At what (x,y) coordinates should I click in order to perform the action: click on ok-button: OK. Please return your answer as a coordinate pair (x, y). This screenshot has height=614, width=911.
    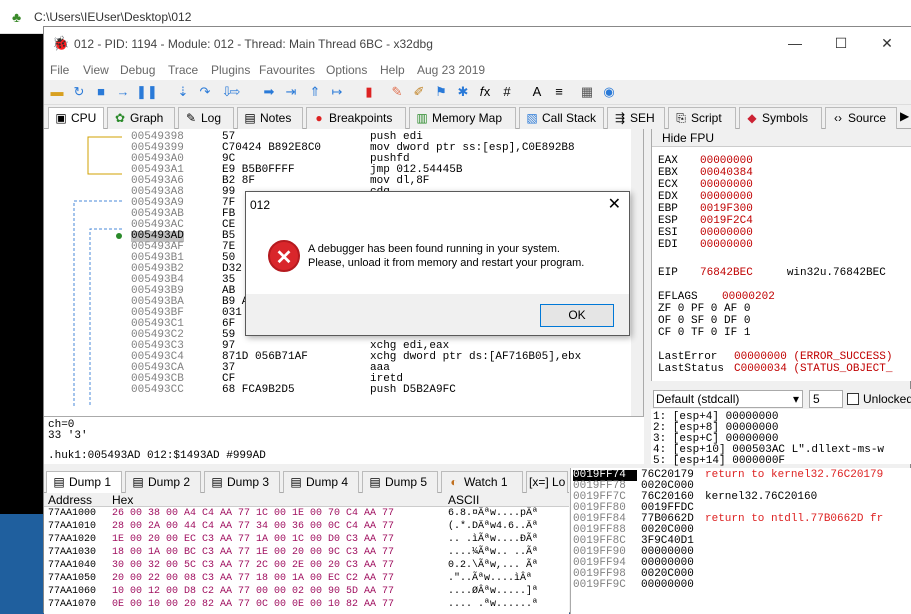
    Looking at the image, I should click on (577, 315).